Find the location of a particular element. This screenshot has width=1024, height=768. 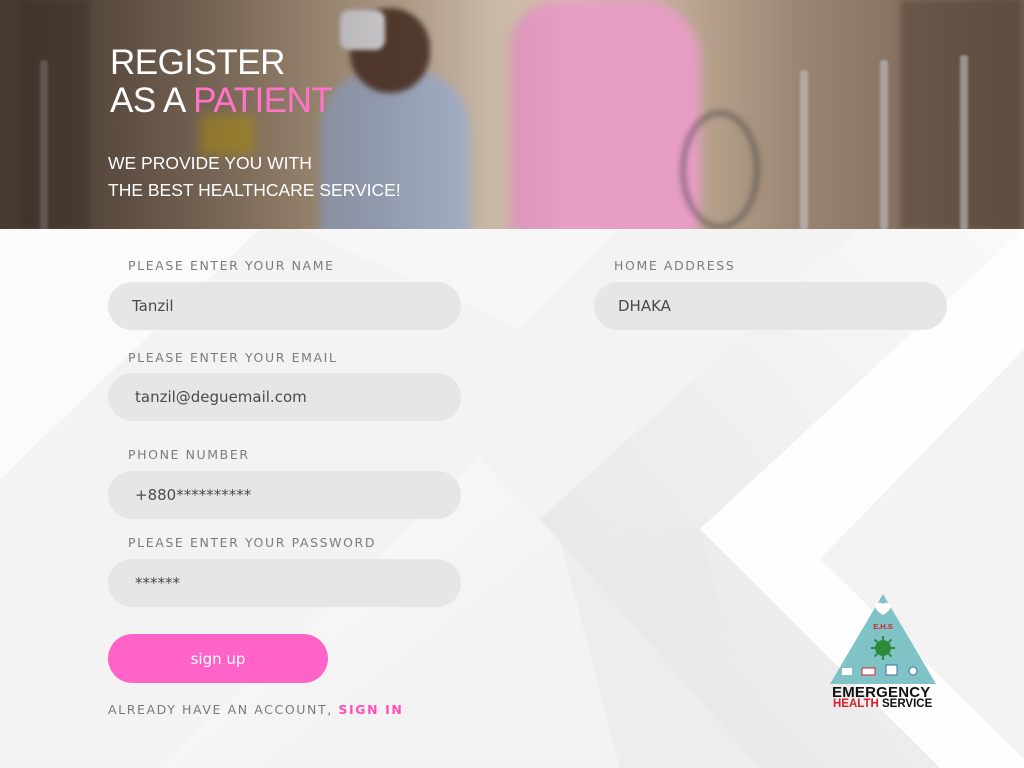

password-label: PLEASE ENTER YOUR PASSWORD is located at coordinates (252, 542).